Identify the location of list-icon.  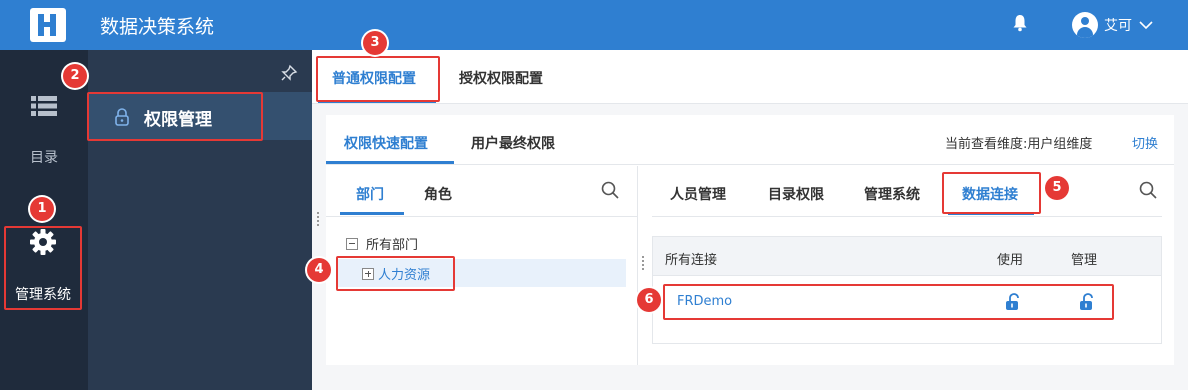
(44, 106).